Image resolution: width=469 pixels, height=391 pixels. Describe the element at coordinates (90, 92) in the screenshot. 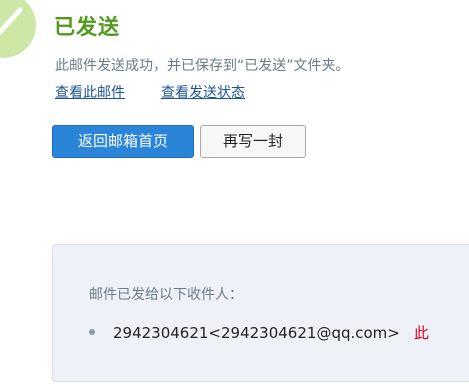

I see `view-mail-link: 查看此邮件` at that location.